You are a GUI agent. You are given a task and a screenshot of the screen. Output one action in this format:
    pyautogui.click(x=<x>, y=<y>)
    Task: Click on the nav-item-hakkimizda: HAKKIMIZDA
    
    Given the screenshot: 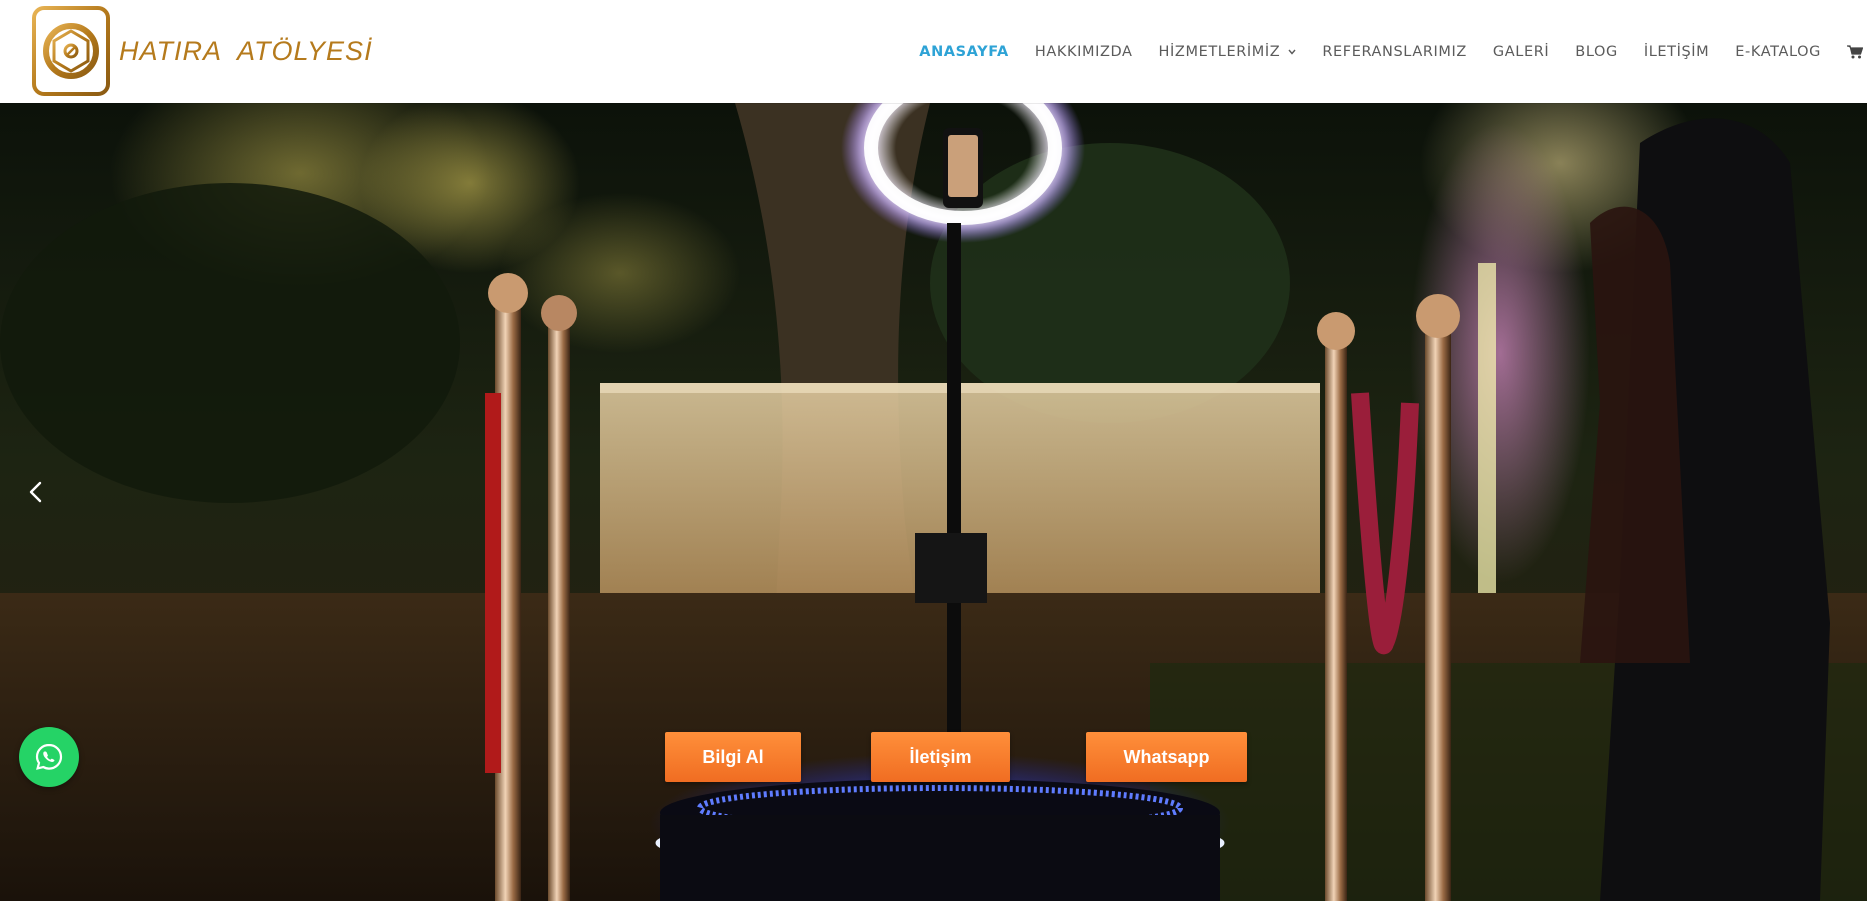 What is the action you would take?
    pyautogui.click(x=1084, y=52)
    